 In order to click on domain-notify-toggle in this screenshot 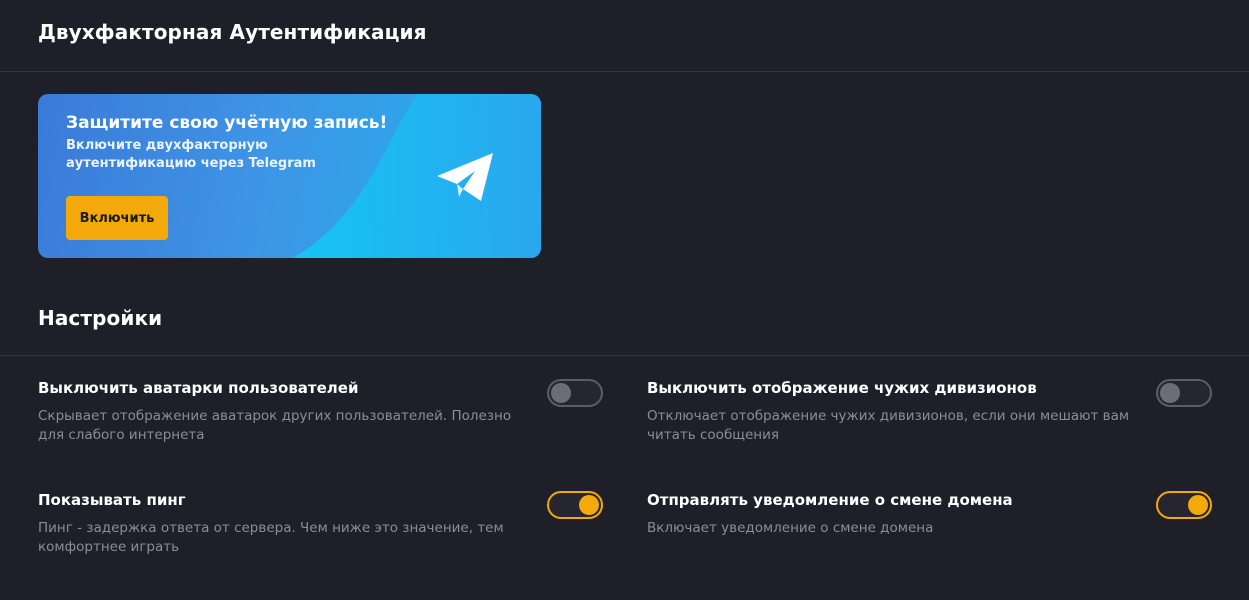, I will do `click(1184, 505)`.